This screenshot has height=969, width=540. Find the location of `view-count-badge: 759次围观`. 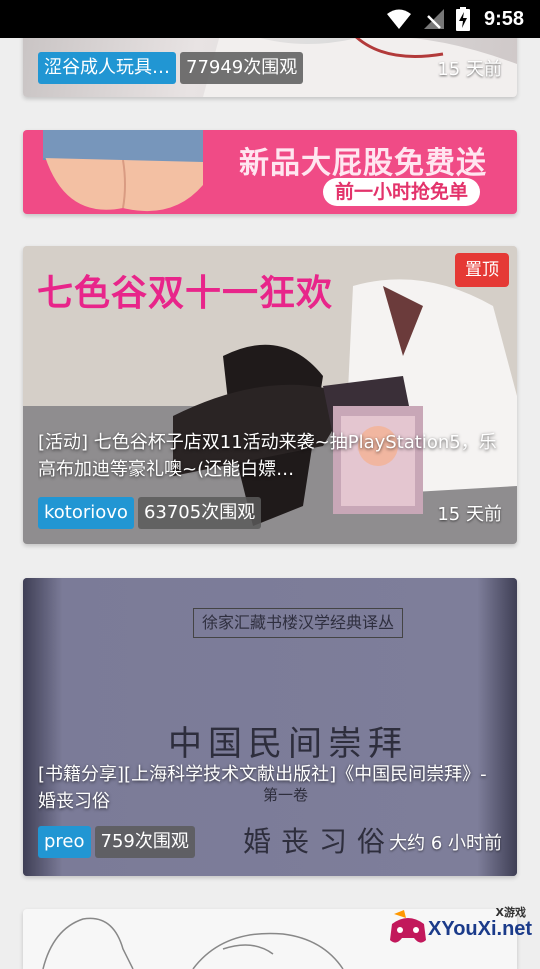

view-count-badge: 759次围观 is located at coordinates (144, 842).